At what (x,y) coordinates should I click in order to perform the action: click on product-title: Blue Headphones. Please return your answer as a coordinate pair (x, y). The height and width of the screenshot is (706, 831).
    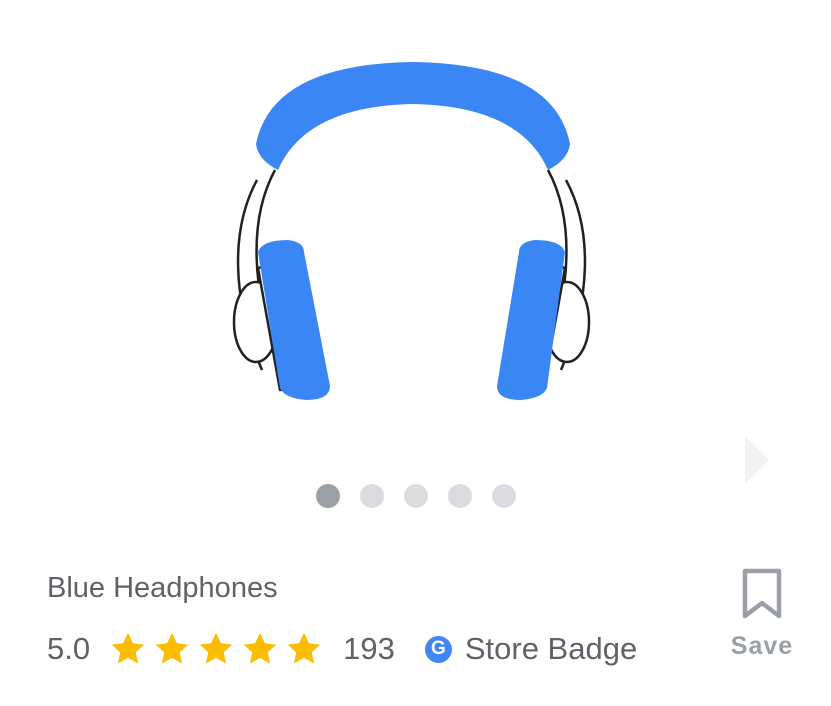
    Looking at the image, I should click on (377, 588).